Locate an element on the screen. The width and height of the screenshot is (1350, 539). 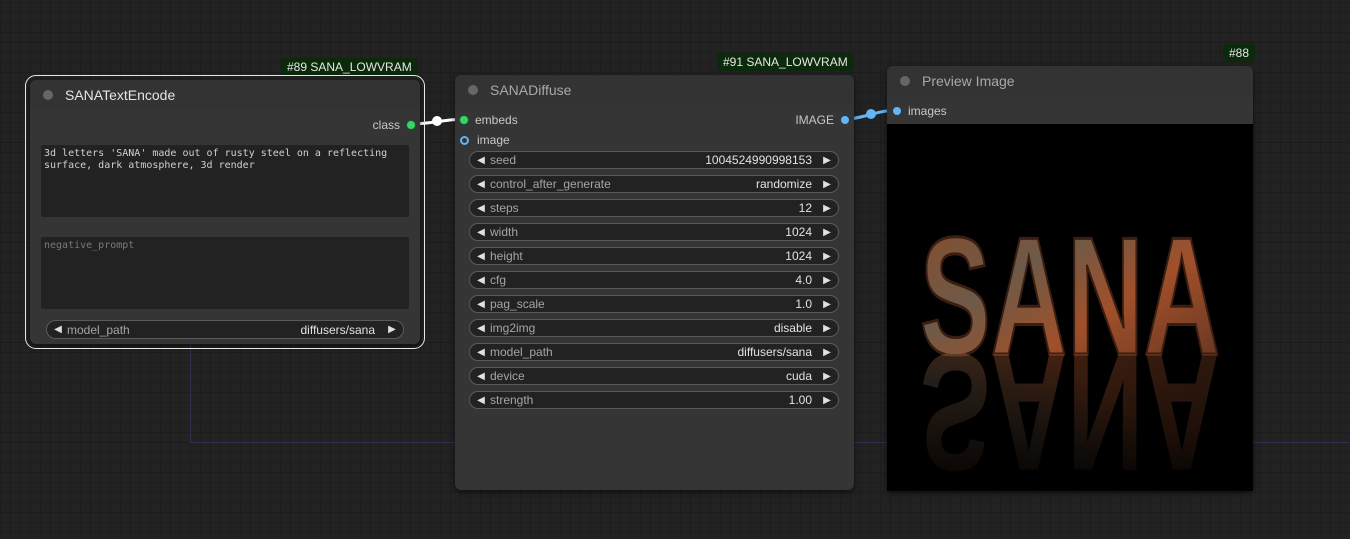
widget-label: control_after_generate is located at coordinates (550, 184).